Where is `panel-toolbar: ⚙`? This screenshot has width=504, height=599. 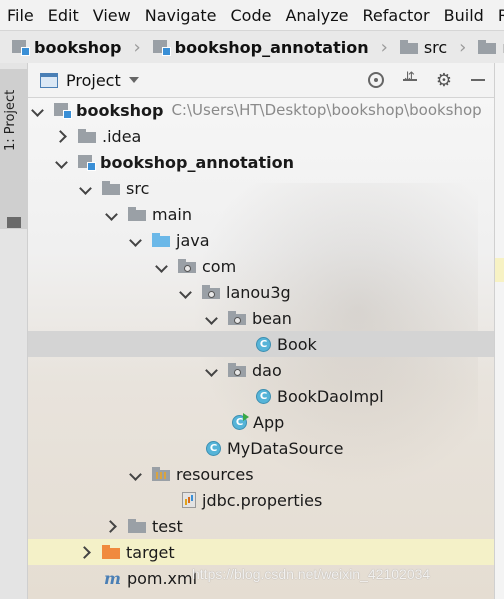 panel-toolbar: ⚙ is located at coordinates (430, 80).